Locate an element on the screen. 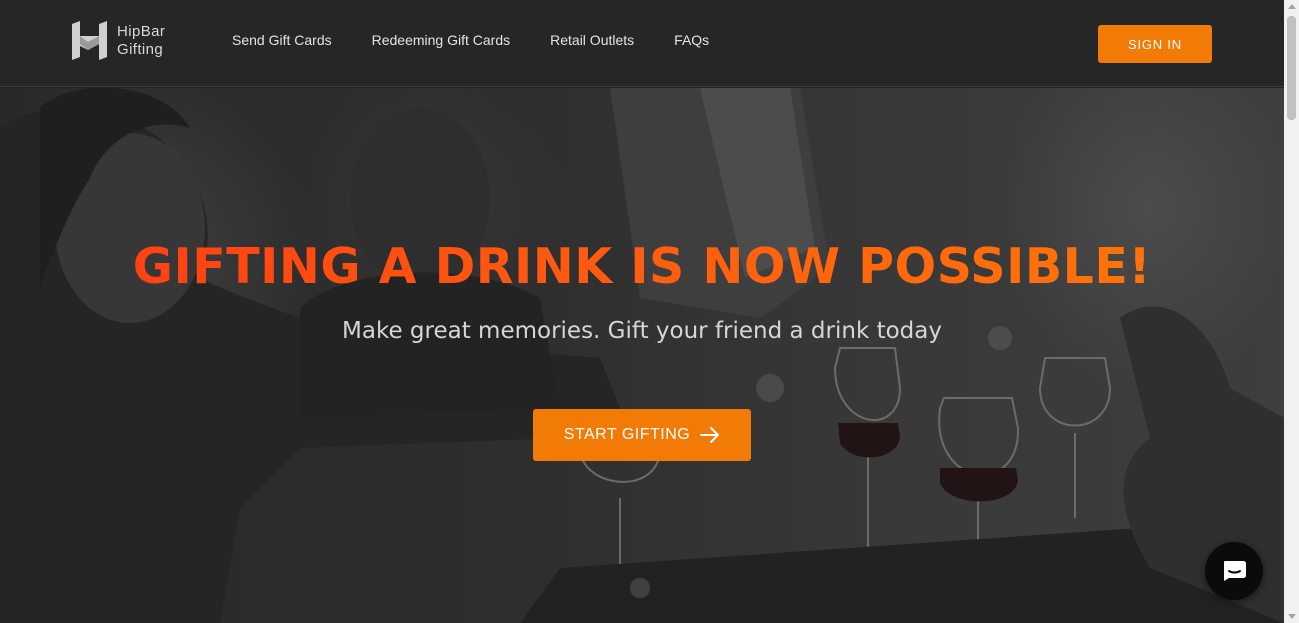 This screenshot has height=623, width=1299. nav-send-gift-cards: Send Gift Cards is located at coordinates (282, 40).